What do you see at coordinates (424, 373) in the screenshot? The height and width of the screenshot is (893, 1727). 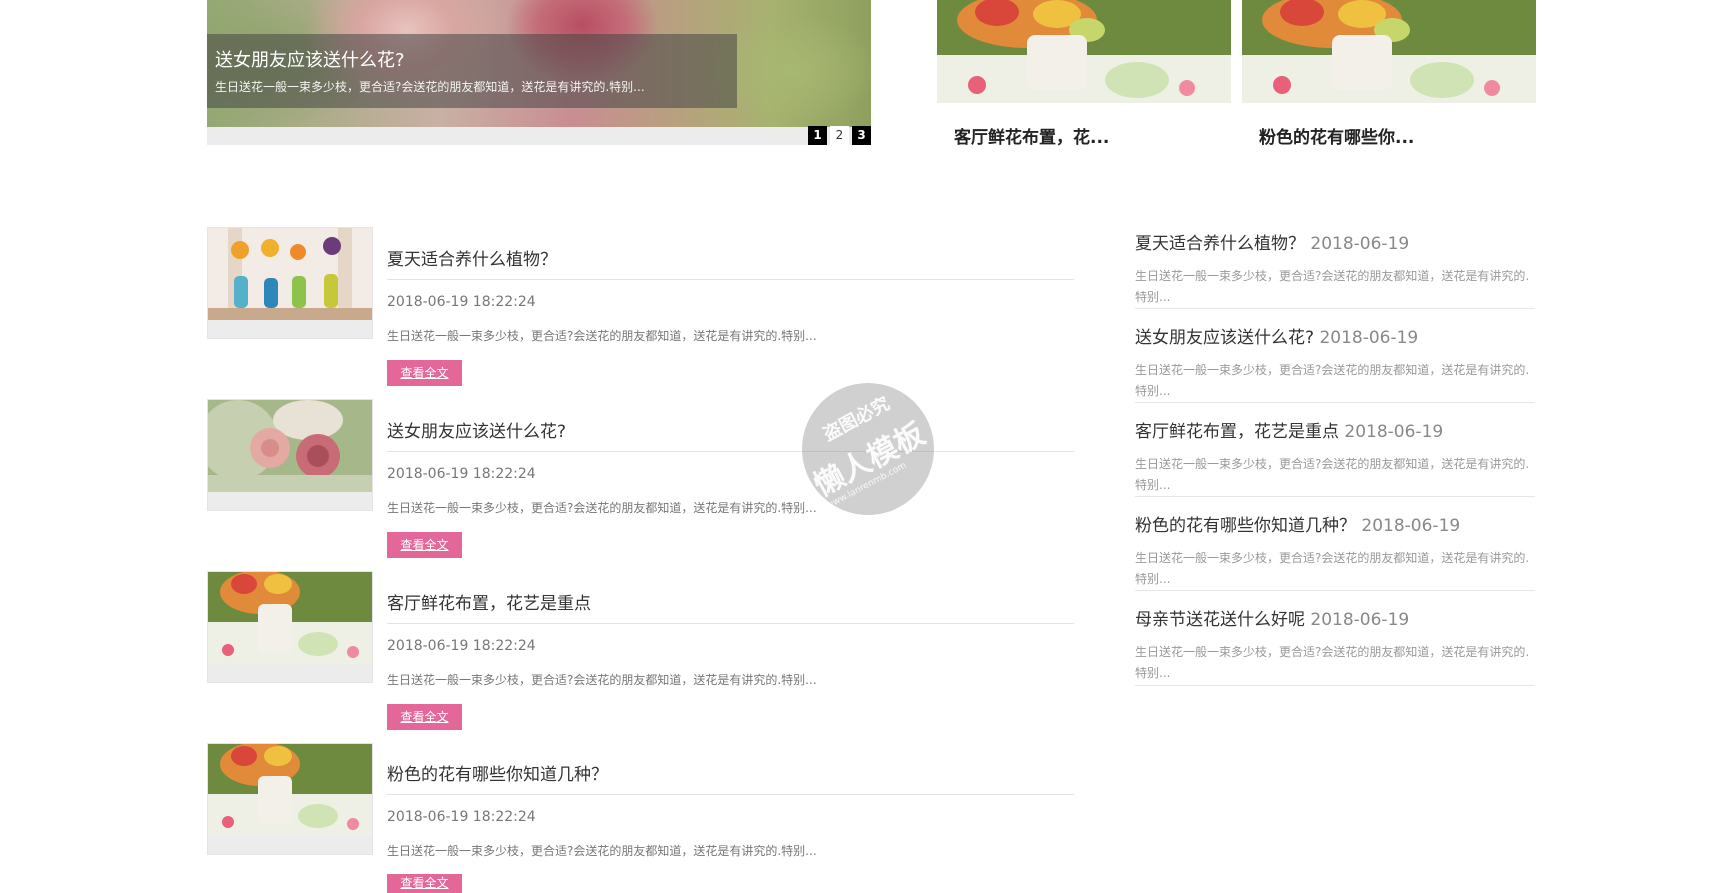 I see `read-more-button-1: 查看全文` at bounding box center [424, 373].